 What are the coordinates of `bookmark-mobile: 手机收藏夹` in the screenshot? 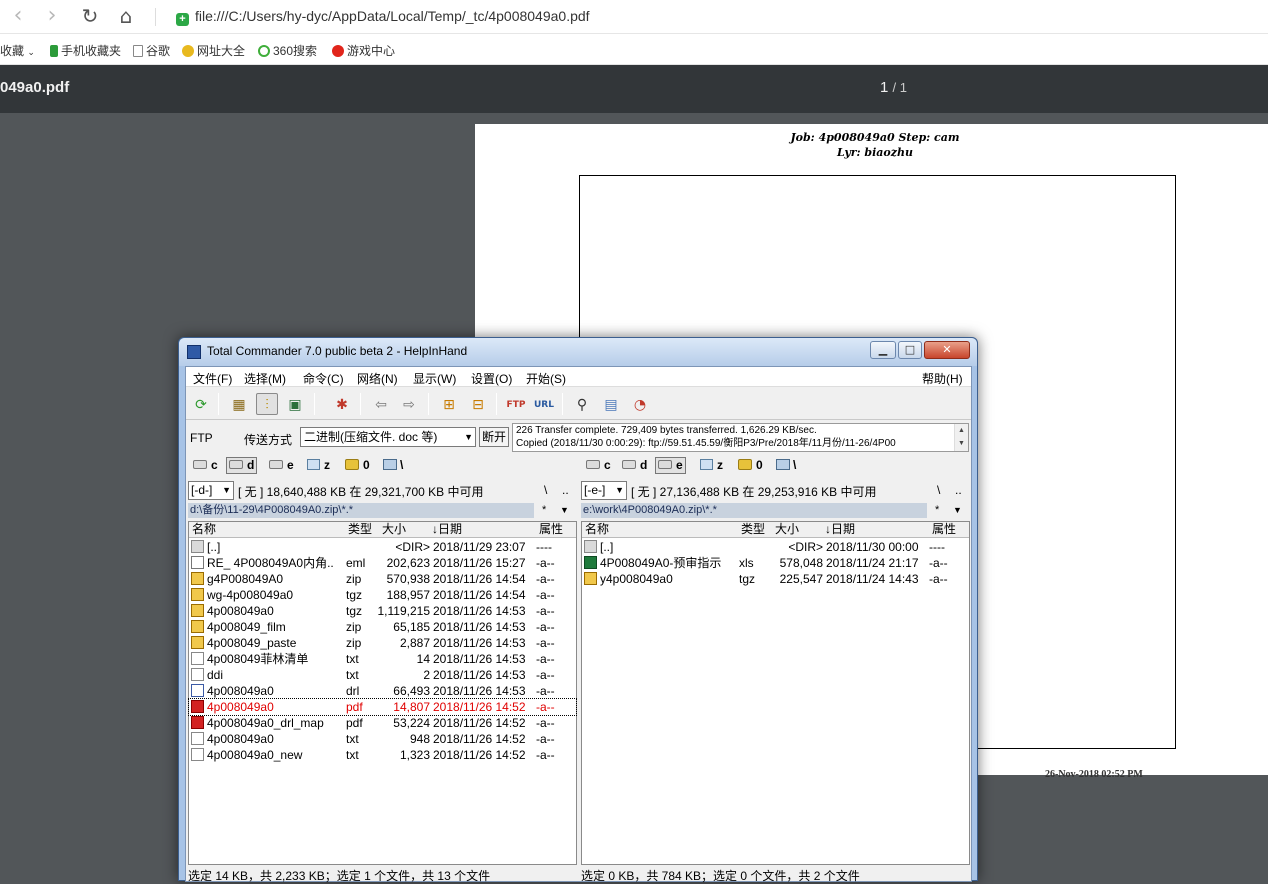 It's located at (85, 50).